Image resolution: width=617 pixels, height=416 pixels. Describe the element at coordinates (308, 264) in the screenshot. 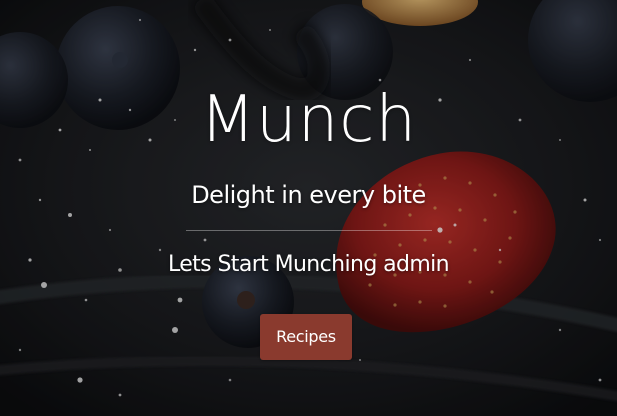

I see `hero-welcome-text: Lets Start Munching admin` at that location.